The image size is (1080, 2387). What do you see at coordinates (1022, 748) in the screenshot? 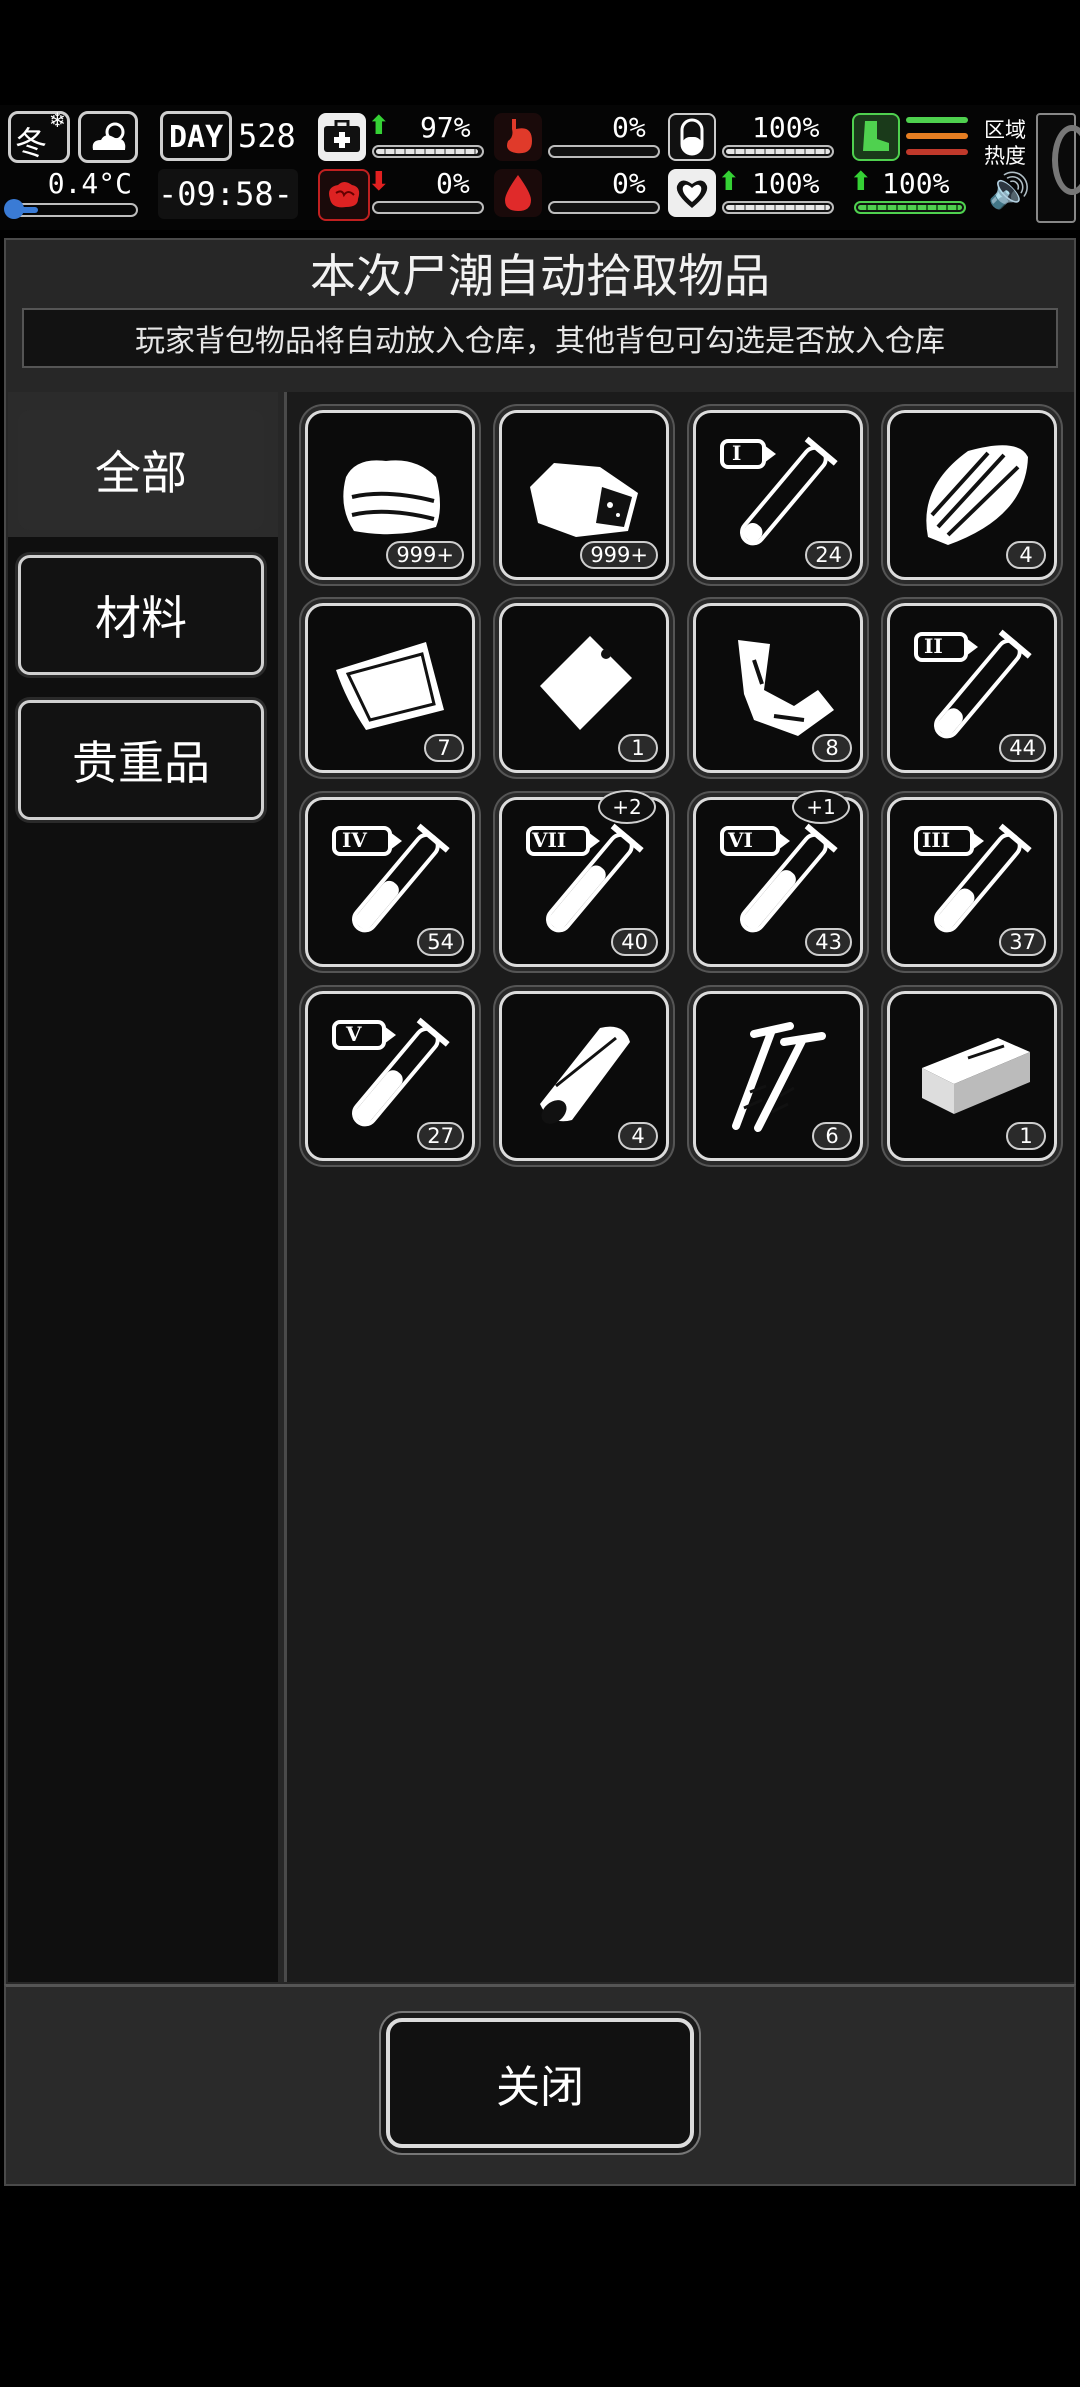
I see `item-count: 44` at bounding box center [1022, 748].